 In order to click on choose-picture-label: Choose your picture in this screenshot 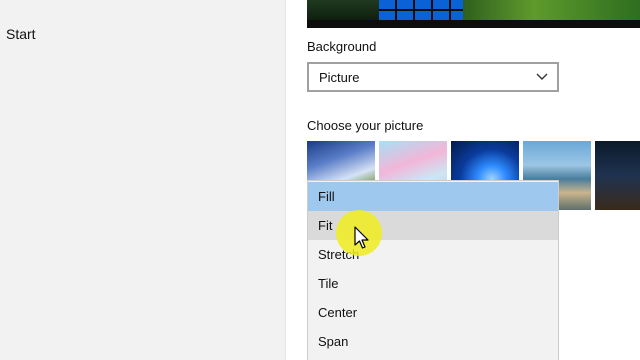, I will do `click(365, 125)`.